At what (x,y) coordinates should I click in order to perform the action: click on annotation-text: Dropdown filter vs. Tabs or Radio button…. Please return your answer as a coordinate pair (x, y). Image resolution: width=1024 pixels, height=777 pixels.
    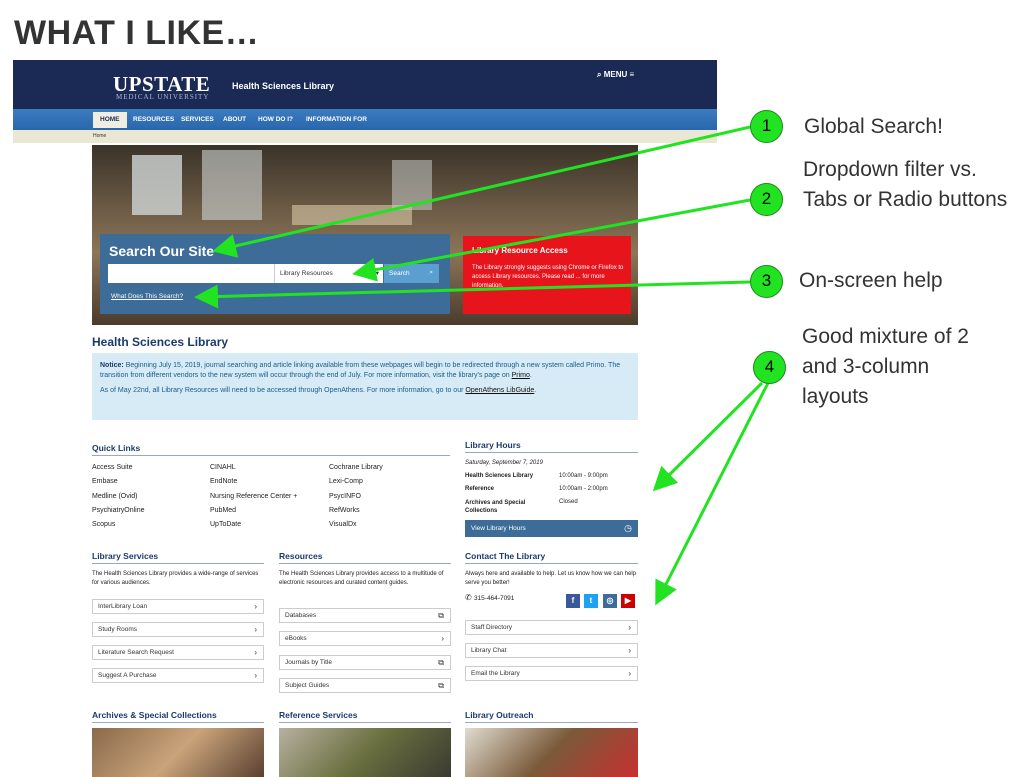
    Looking at the image, I should click on (905, 184).